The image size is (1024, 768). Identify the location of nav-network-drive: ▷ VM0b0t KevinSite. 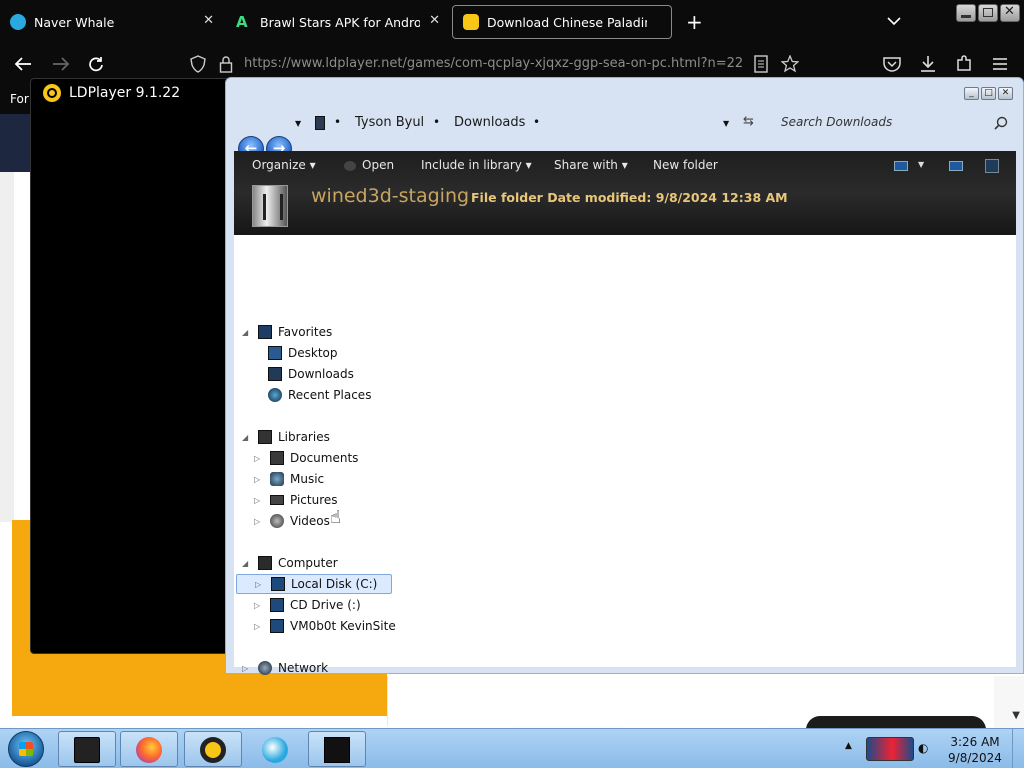
(325, 626).